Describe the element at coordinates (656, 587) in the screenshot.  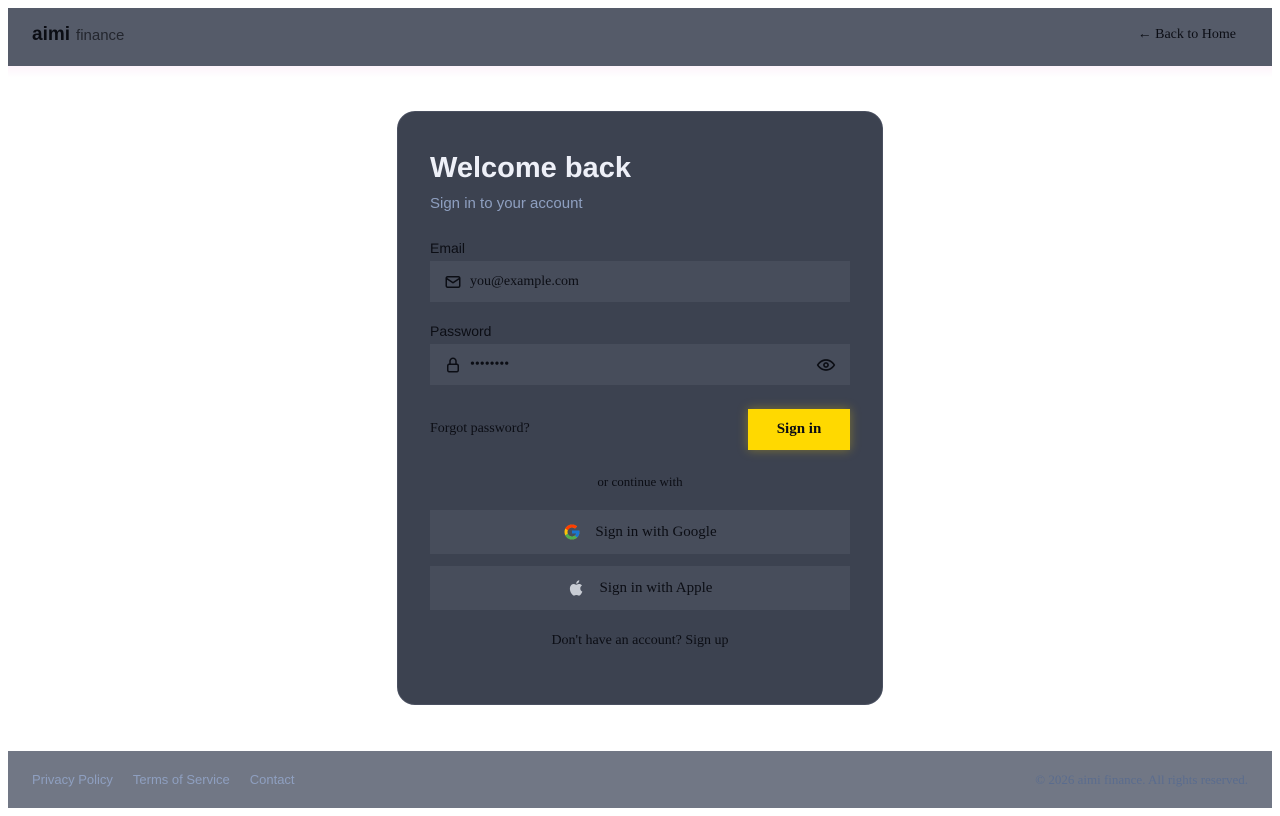
I see `apple-signin-label: Sign in with Apple` at that location.